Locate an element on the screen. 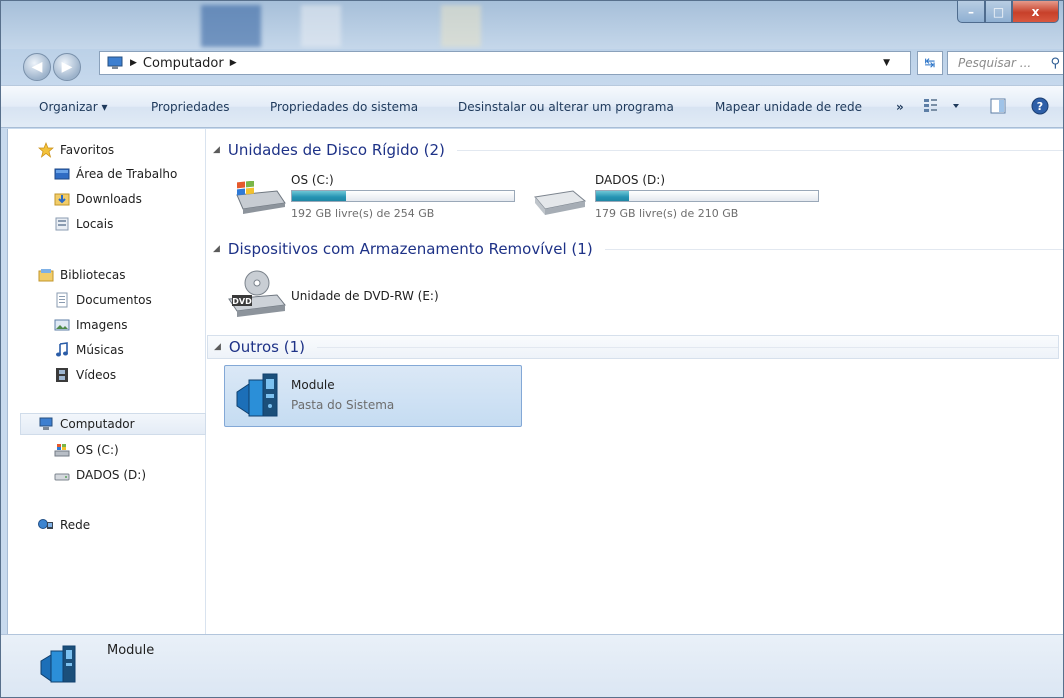  documents-icon is located at coordinates (62, 300).